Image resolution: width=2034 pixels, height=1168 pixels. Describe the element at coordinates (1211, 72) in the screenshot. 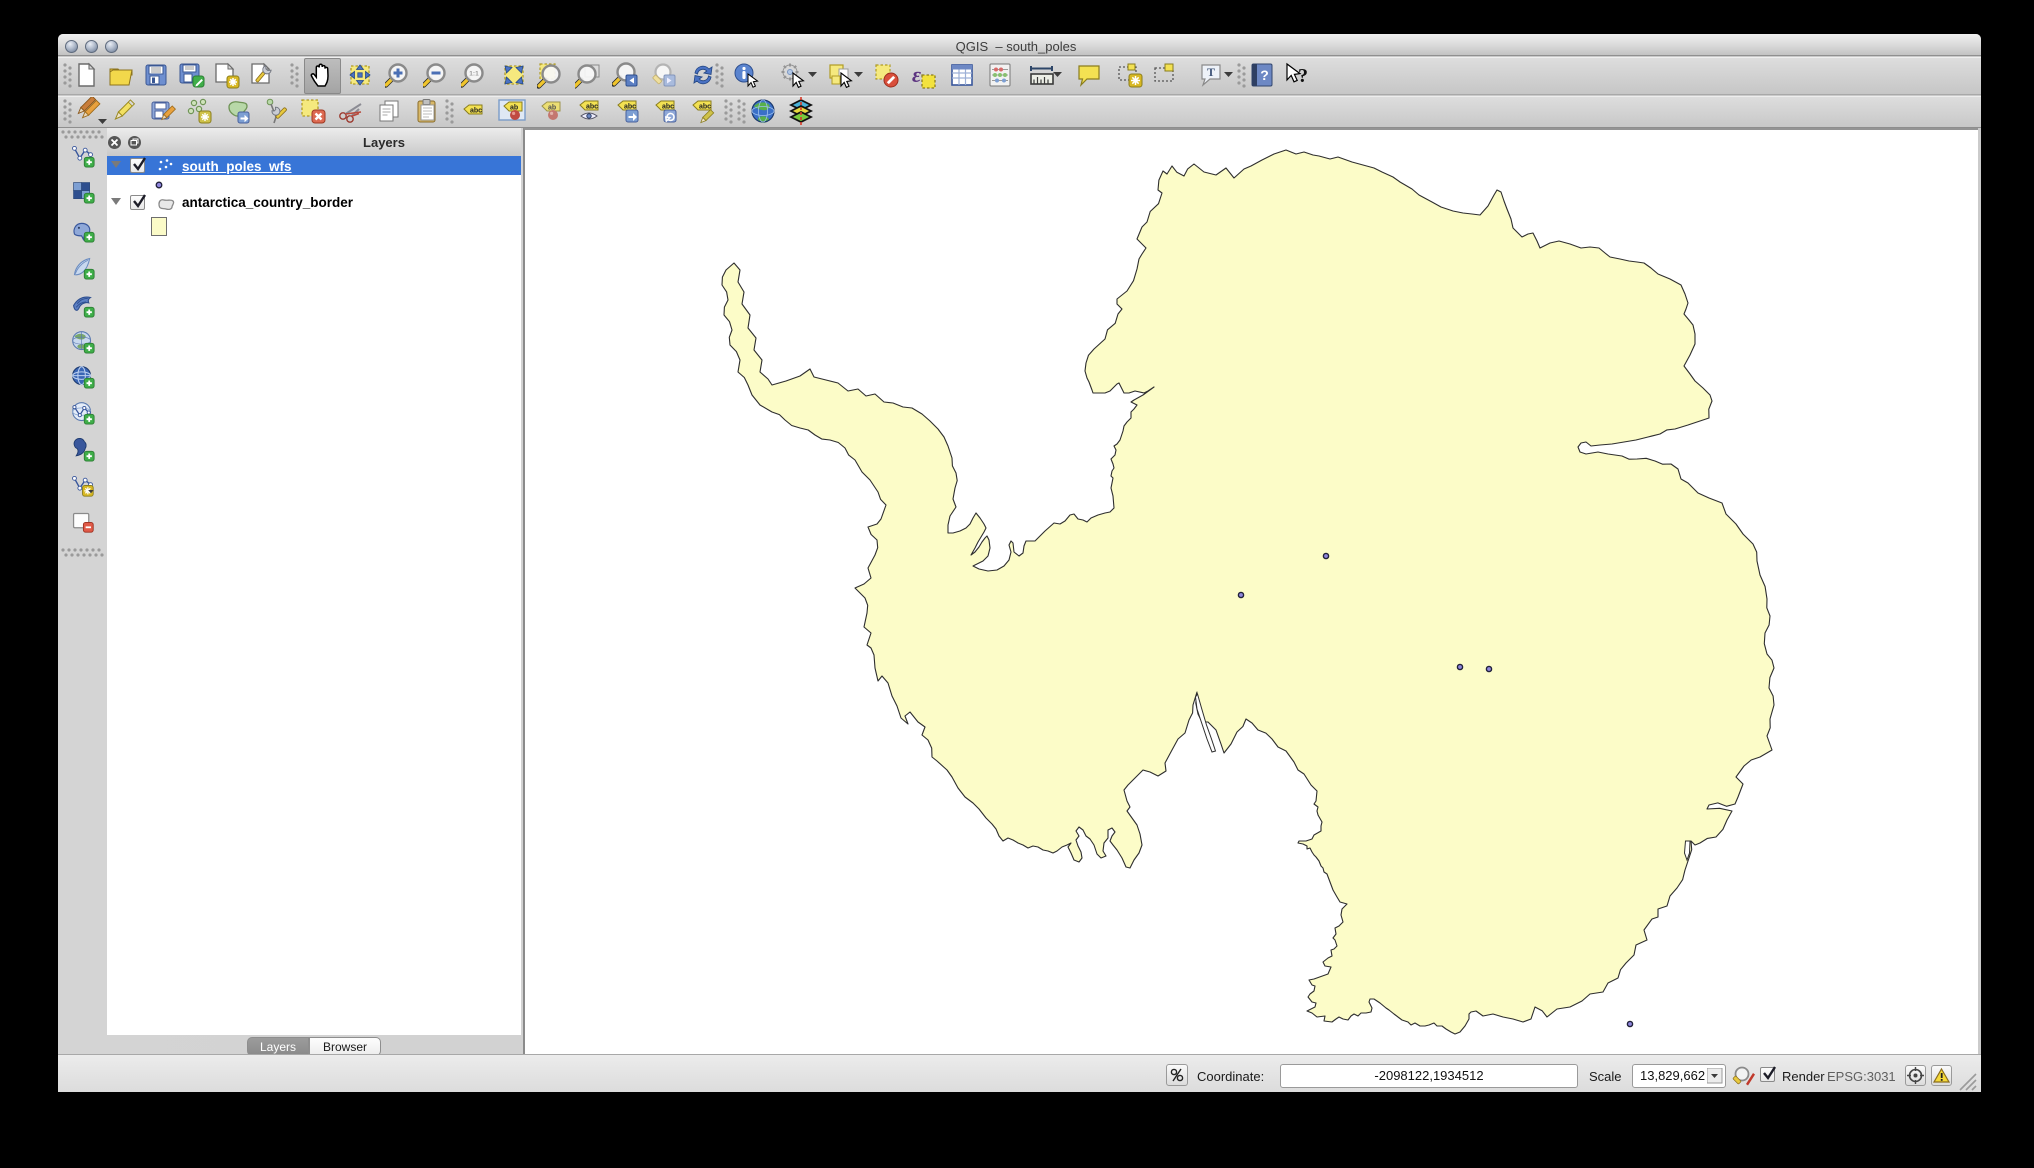

I see `svg-text: T` at that location.